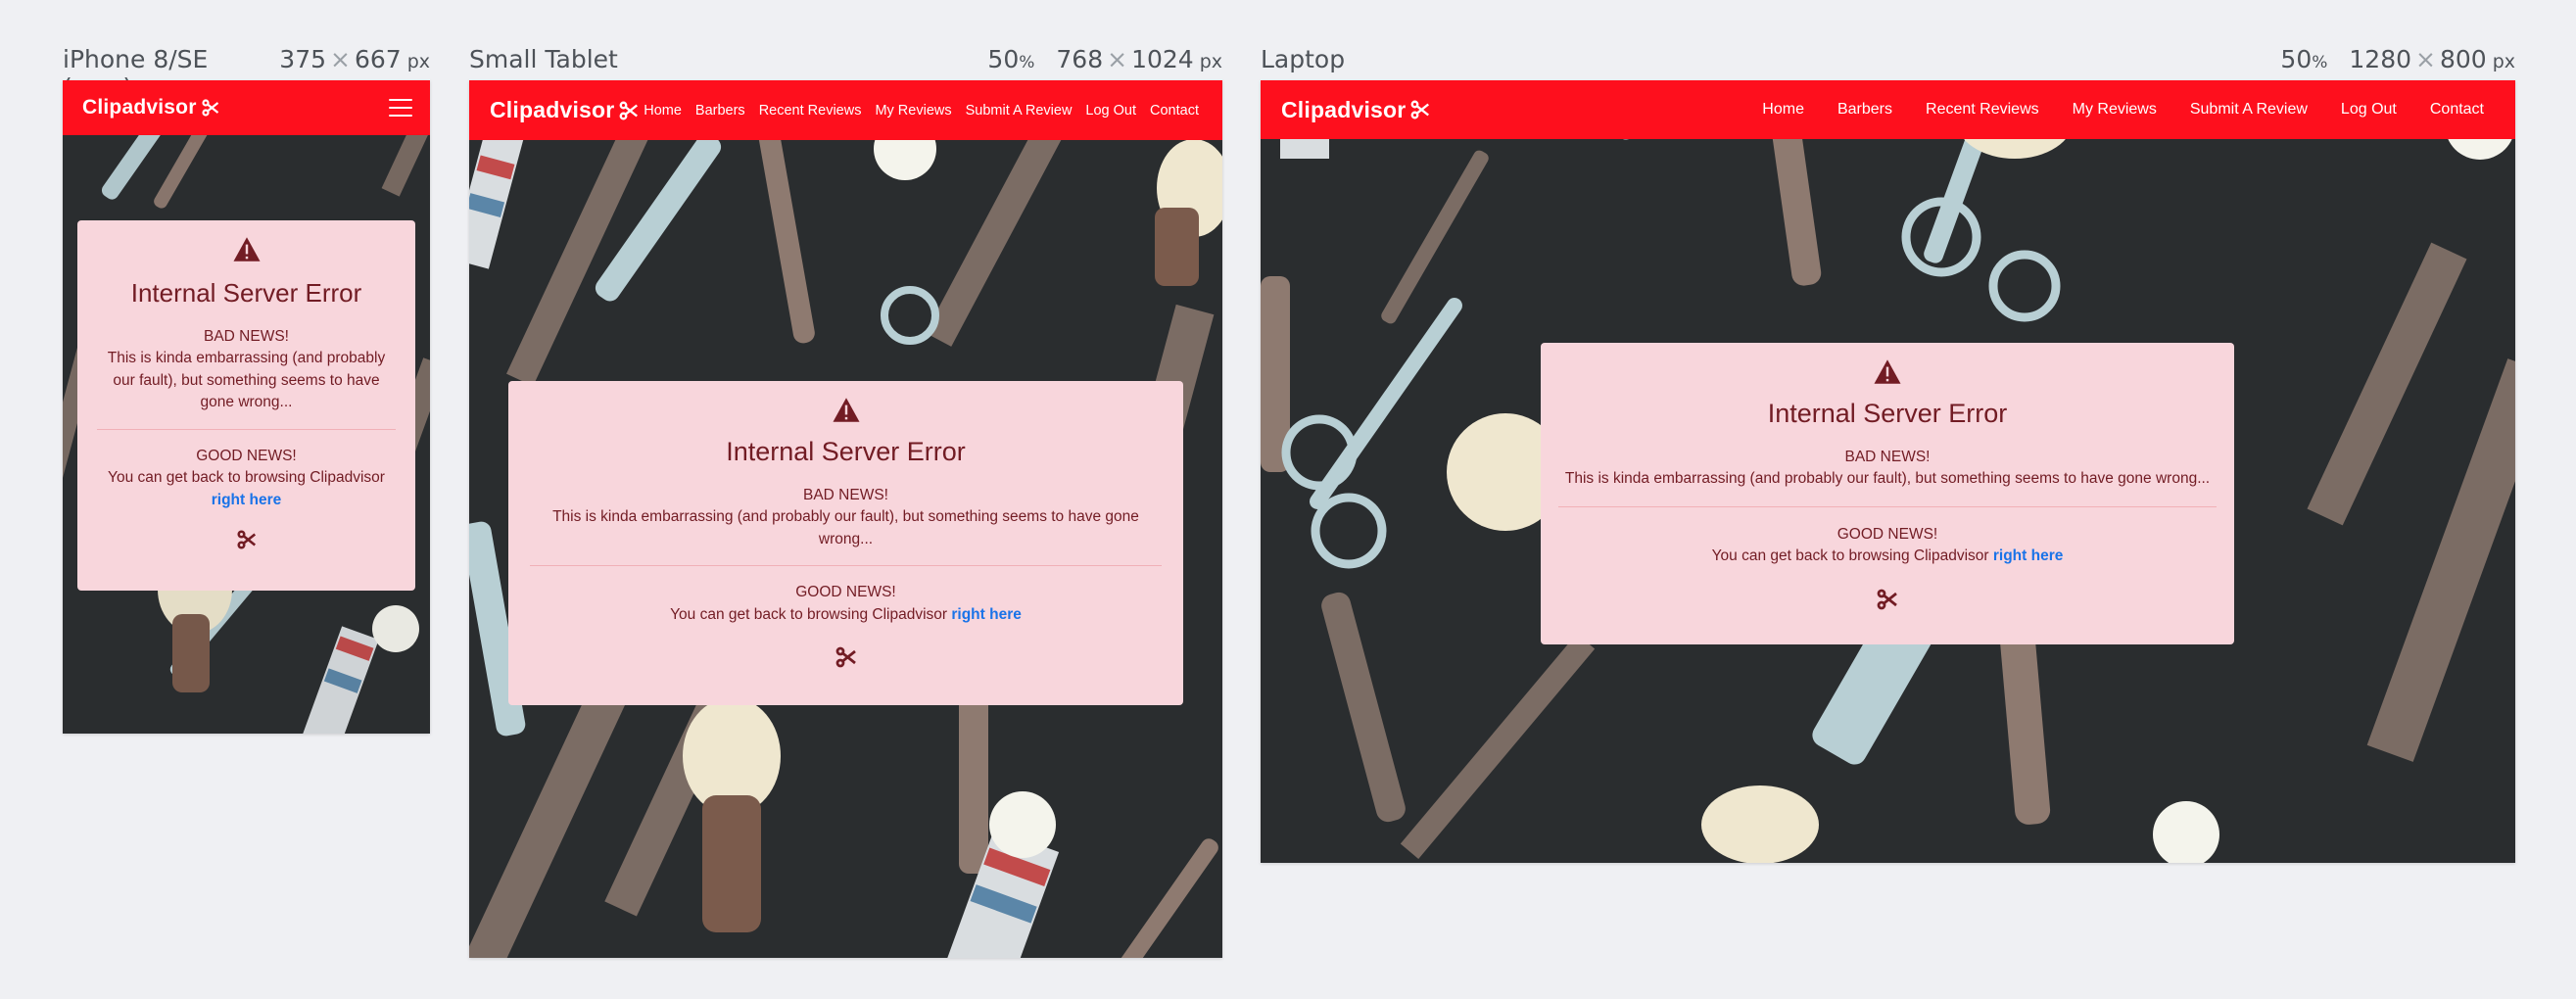 Image resolution: width=2576 pixels, height=999 pixels. Describe the element at coordinates (1139, 59) in the screenshot. I see `device-dimensions: 768 × 1024 px` at that location.